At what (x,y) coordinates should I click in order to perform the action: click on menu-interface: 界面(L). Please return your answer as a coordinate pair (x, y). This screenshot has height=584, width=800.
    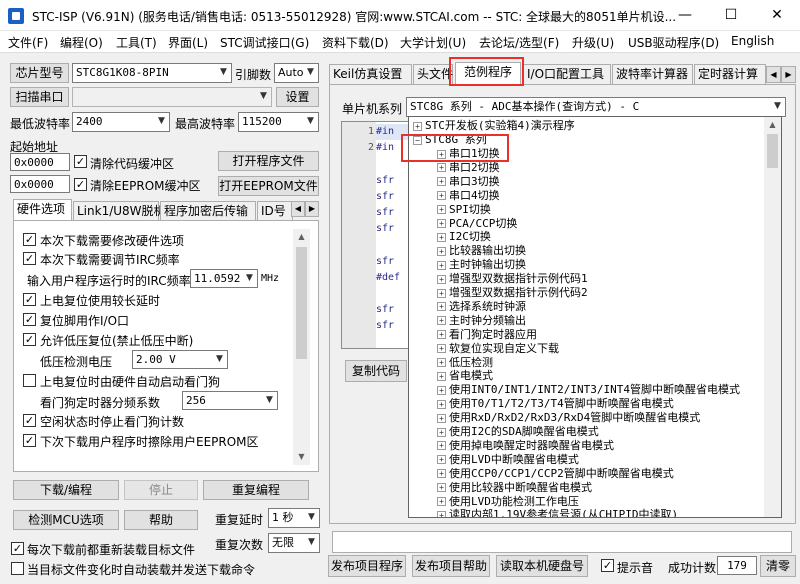
    Looking at the image, I should click on (188, 42).